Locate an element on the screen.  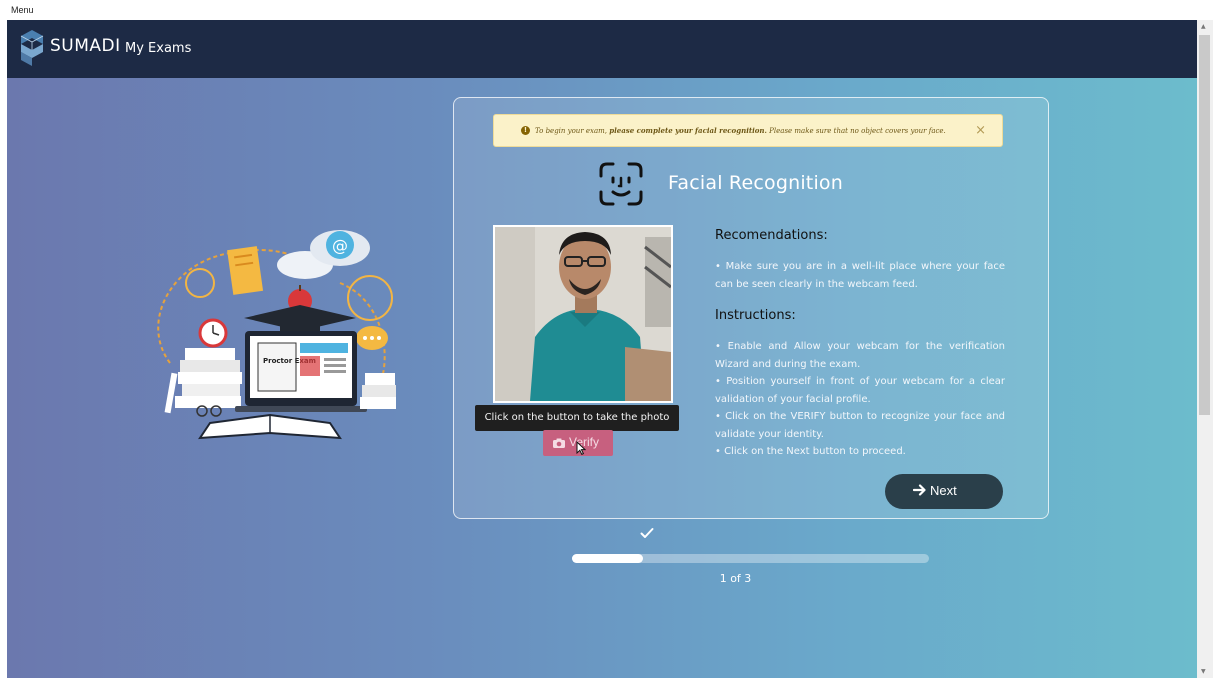
scroll-up-icon: ▲ is located at coordinates (1203, 26).